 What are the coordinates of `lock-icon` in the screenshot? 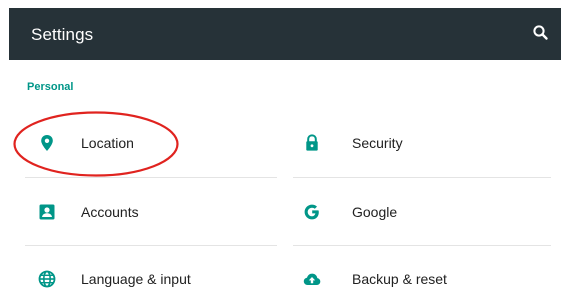 It's located at (312, 142).